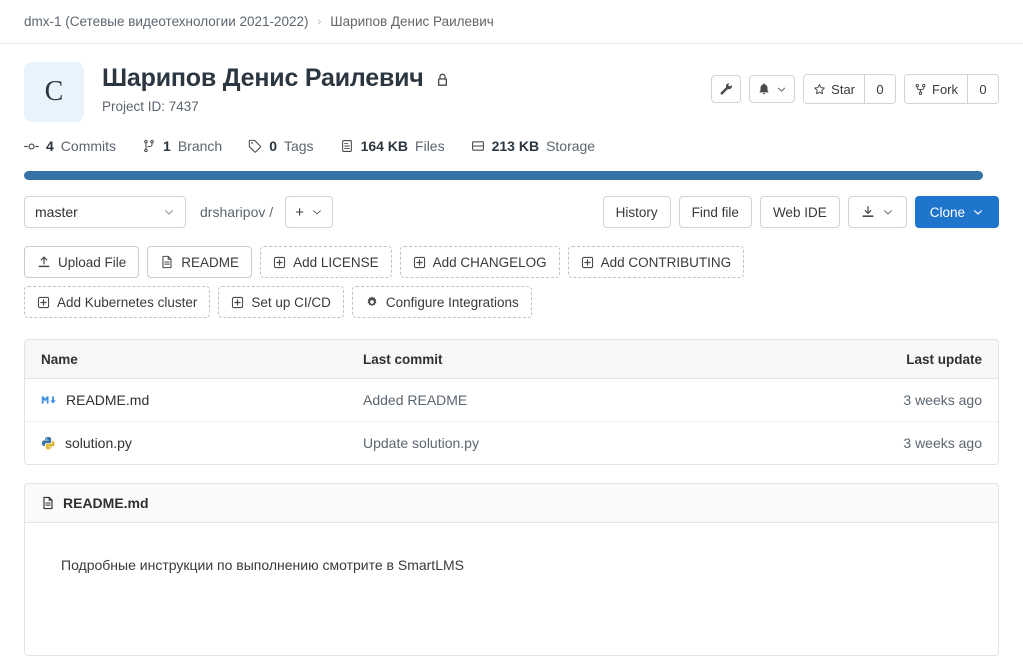 The height and width of the screenshot is (656, 1023). What do you see at coordinates (291, 302) in the screenshot?
I see `quick-action-label: Set up CI/CD` at bounding box center [291, 302].